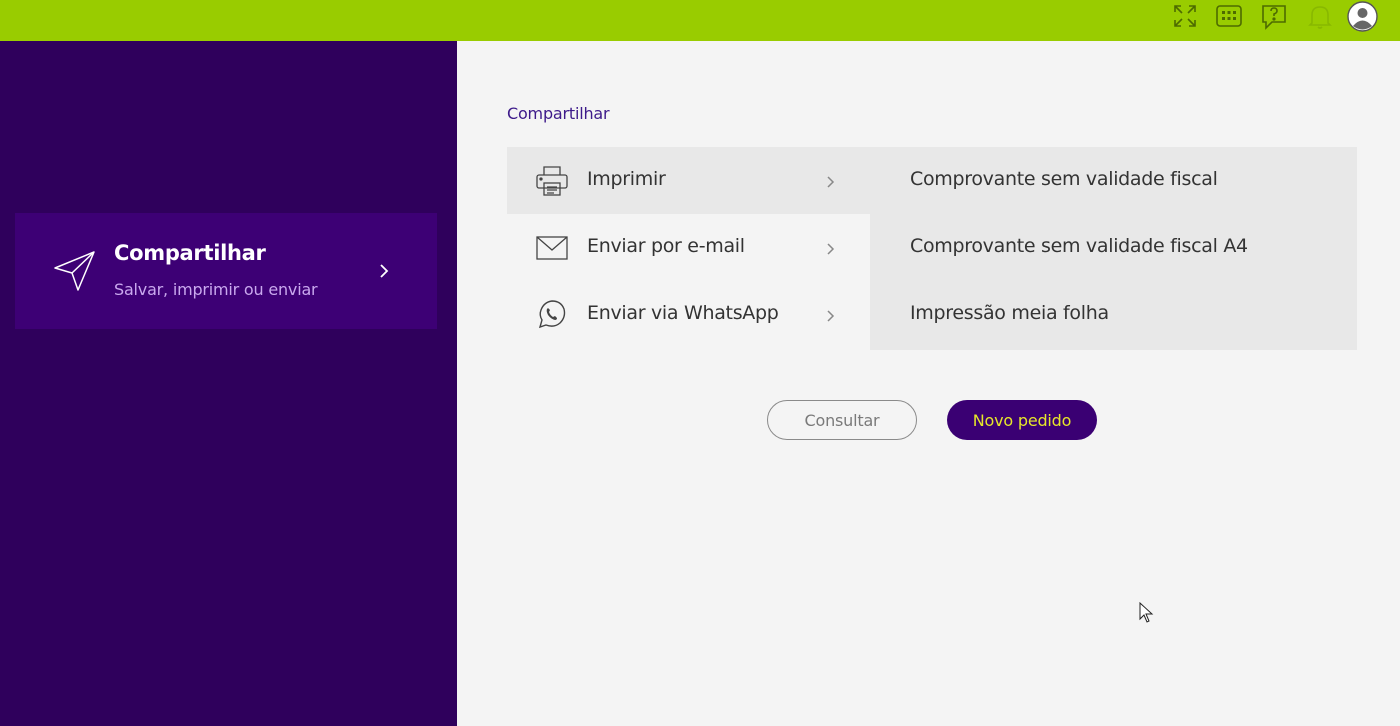  Describe the element at coordinates (1113, 314) in the screenshot. I see `submenu-item-half-sheet: Impressão meia folha` at that location.